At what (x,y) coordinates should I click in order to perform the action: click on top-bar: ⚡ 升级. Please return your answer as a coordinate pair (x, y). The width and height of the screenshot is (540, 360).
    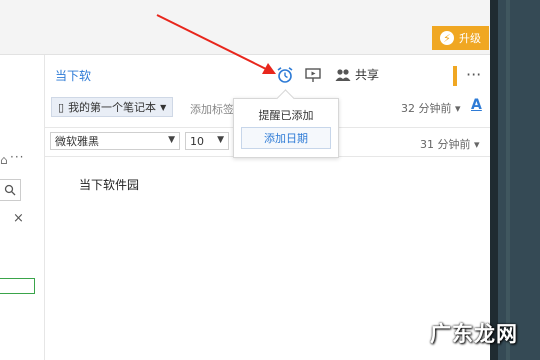
    Looking at the image, I should click on (245, 27).